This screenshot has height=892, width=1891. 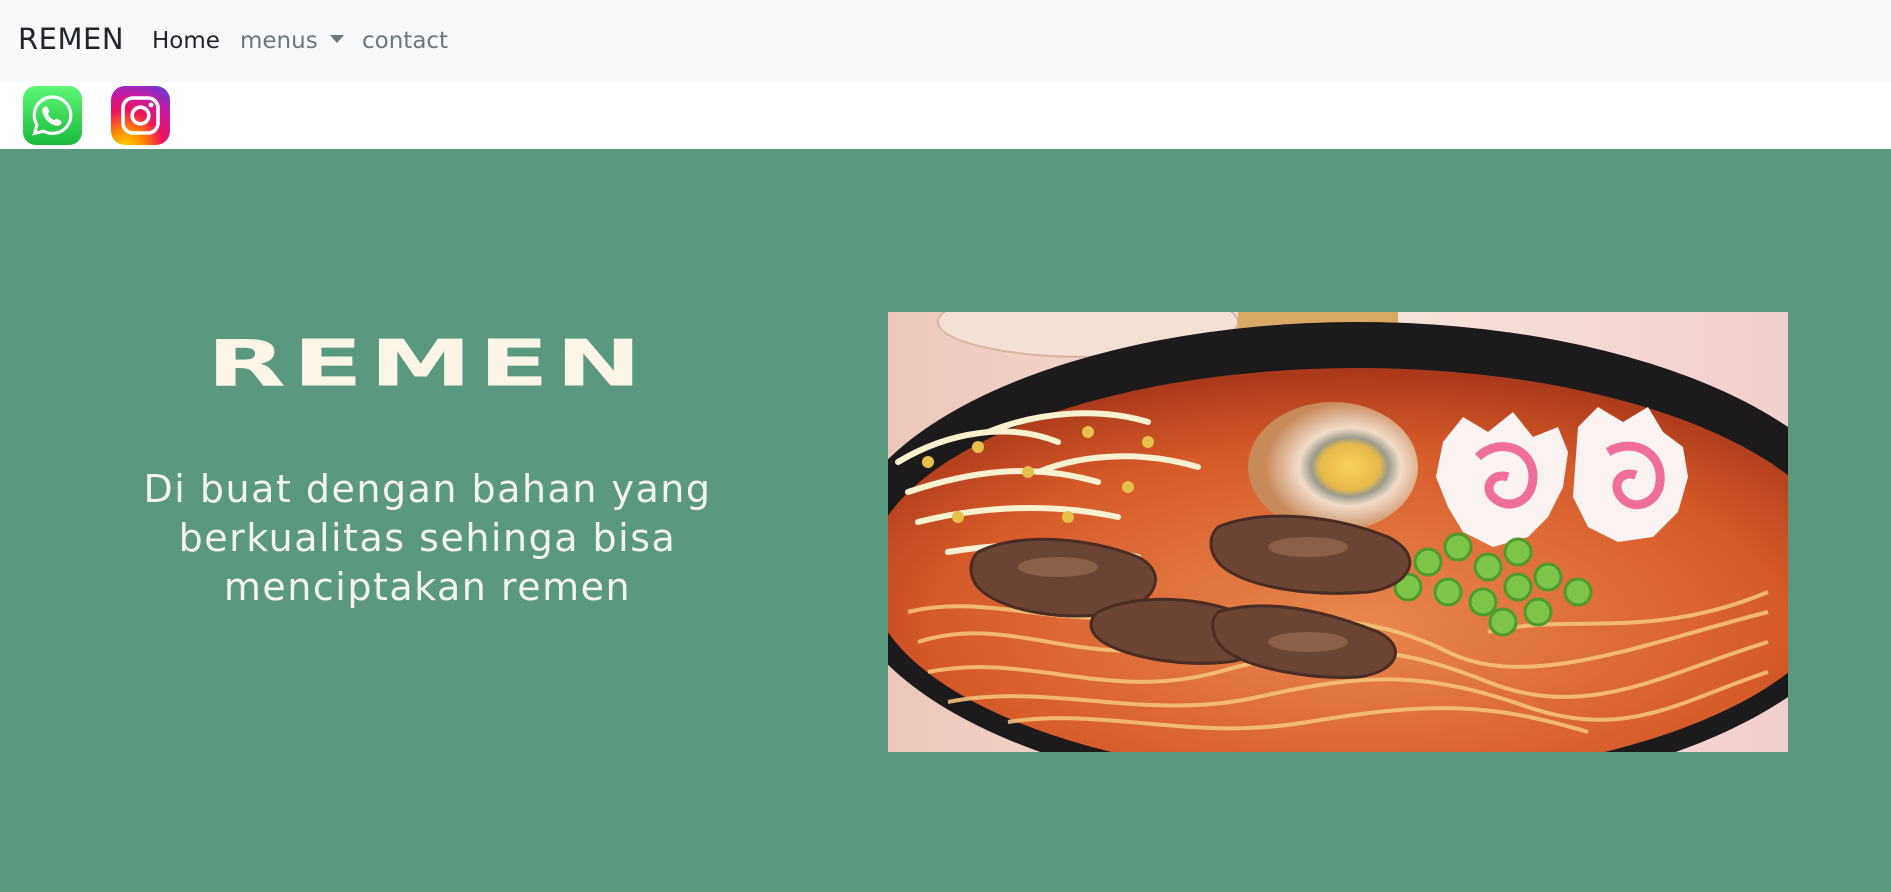 What do you see at coordinates (945, 41) in the screenshot?
I see `navbar: REMEN Home menus contact` at bounding box center [945, 41].